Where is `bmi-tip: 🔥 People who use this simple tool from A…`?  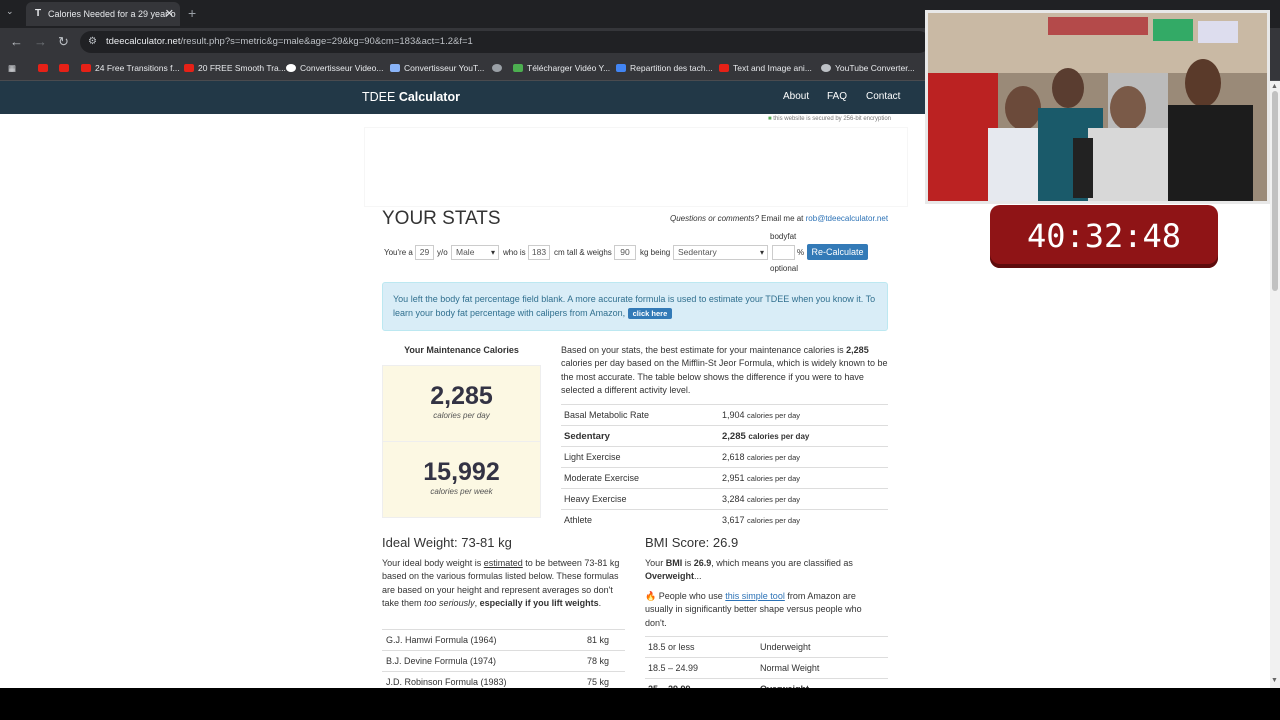
bmi-tip: 🔥 People who use this simple tool from A… is located at coordinates (753, 609).